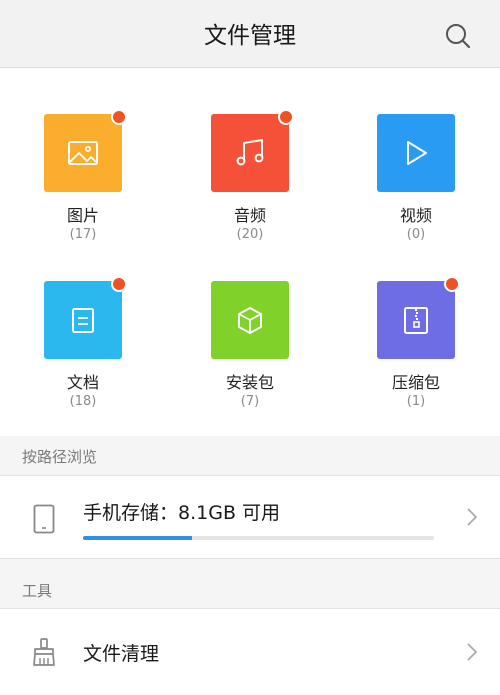  I want to click on music-icon, so click(250, 152).